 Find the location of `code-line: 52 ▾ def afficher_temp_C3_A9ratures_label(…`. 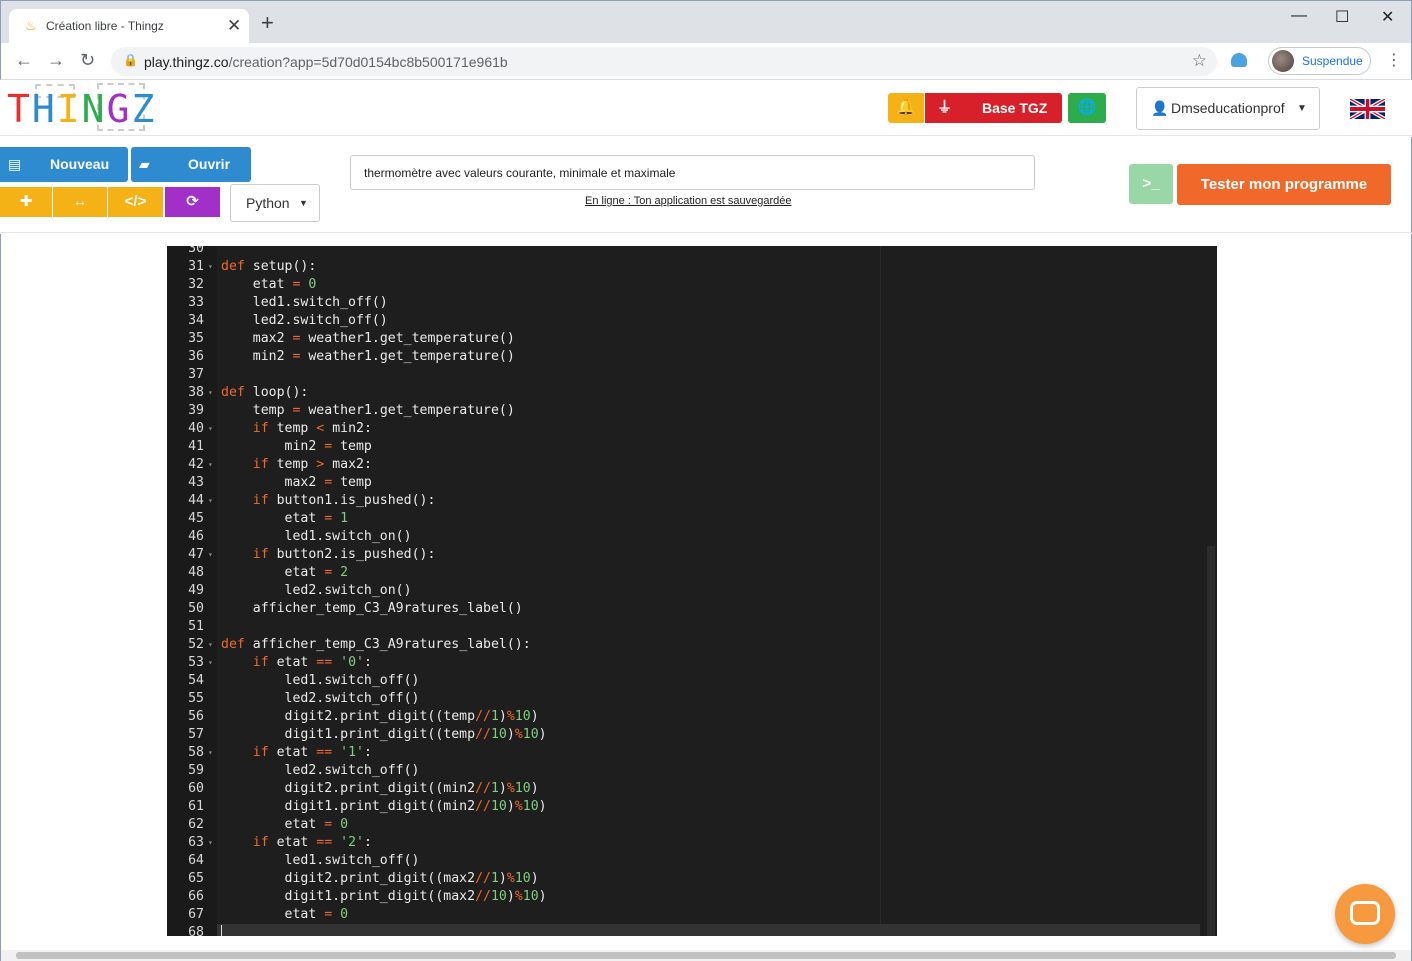

code-line: 52 ▾ def afficher_temp_C3_A9ratures_label(… is located at coordinates (692, 645).